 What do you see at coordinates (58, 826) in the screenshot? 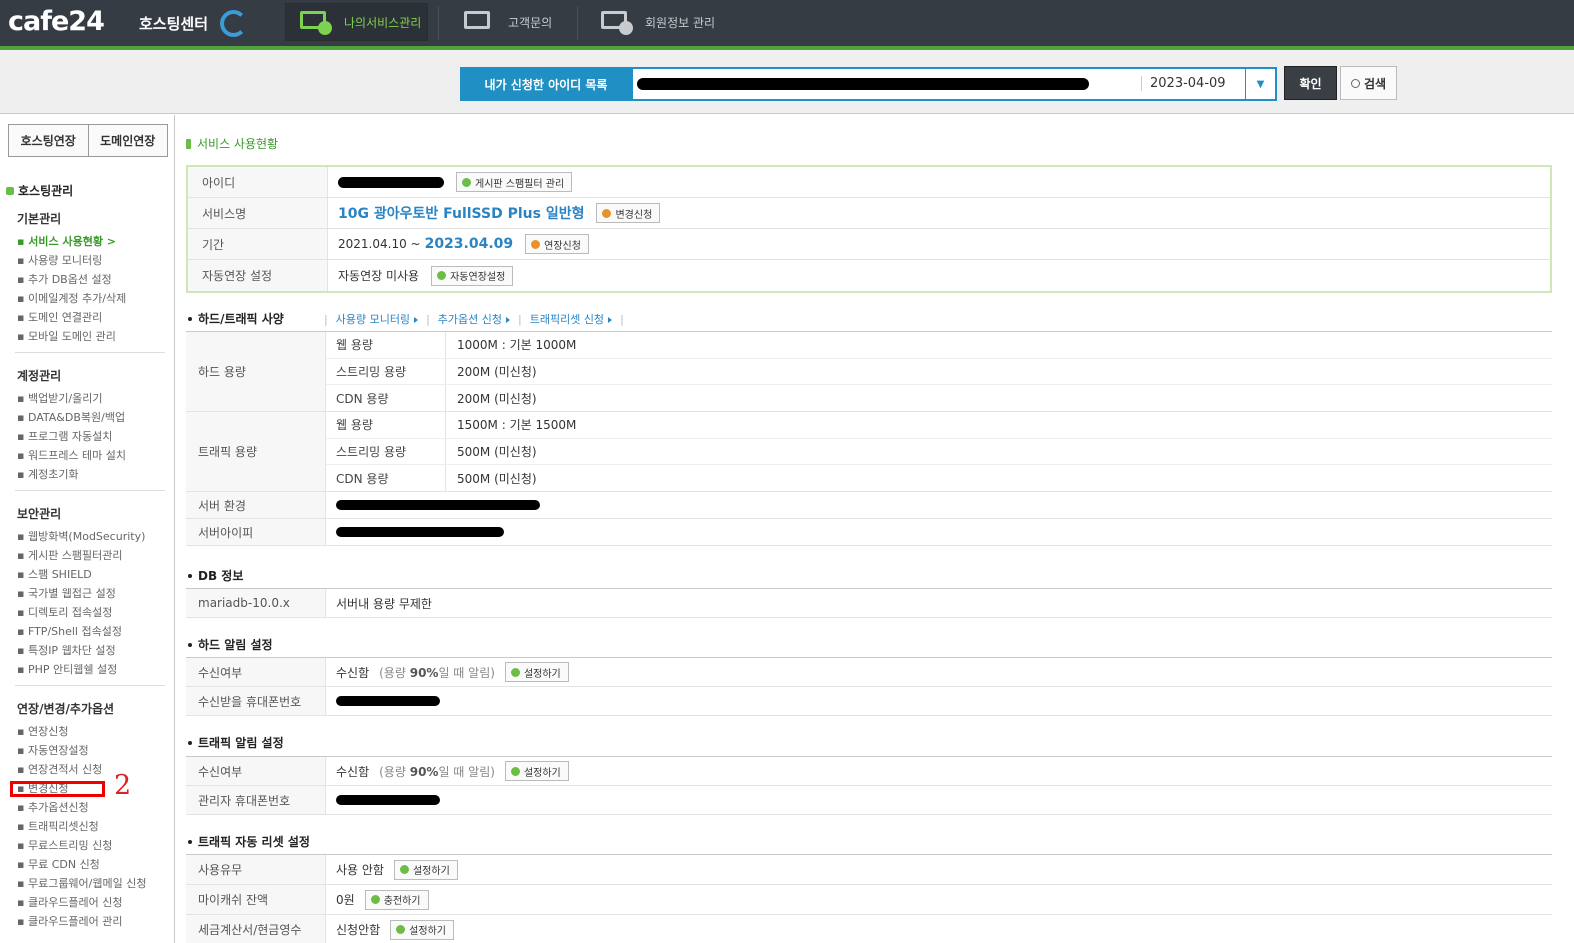
I see `sidebar-item-traffic-reset: ▪ 트래픽리셋신청` at bounding box center [58, 826].